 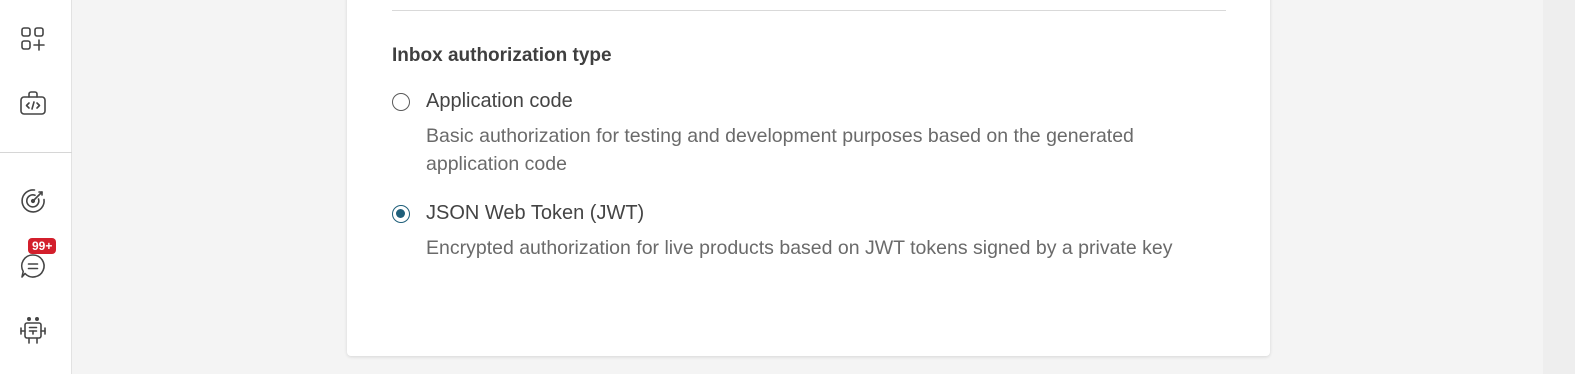 I want to click on sidebar: 99+, so click(x=36, y=187).